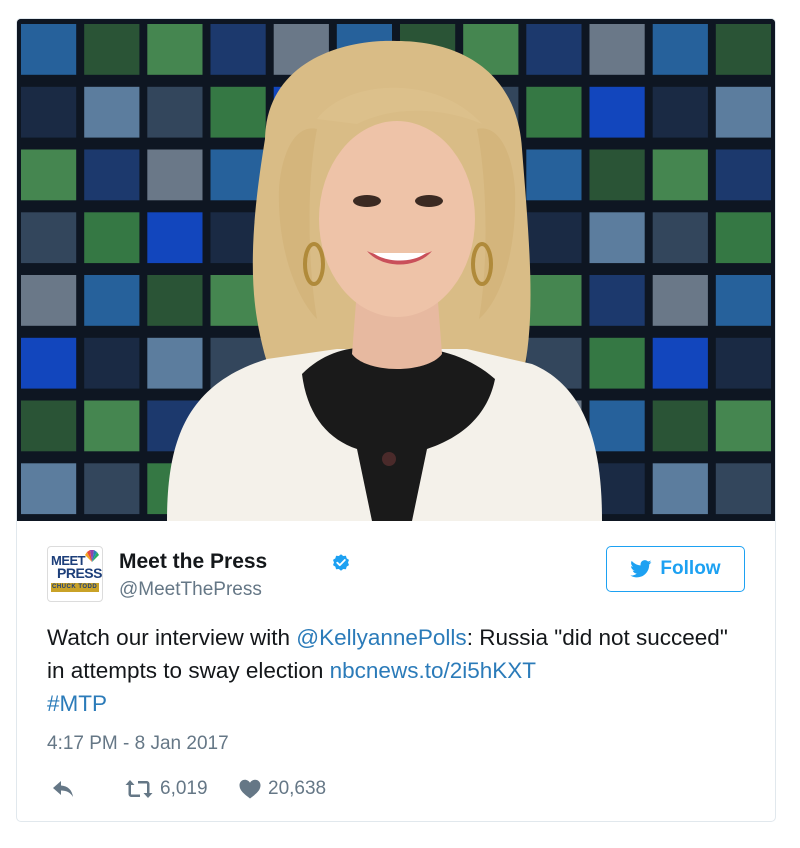  What do you see at coordinates (139, 789) in the screenshot?
I see `retweet-icon` at bounding box center [139, 789].